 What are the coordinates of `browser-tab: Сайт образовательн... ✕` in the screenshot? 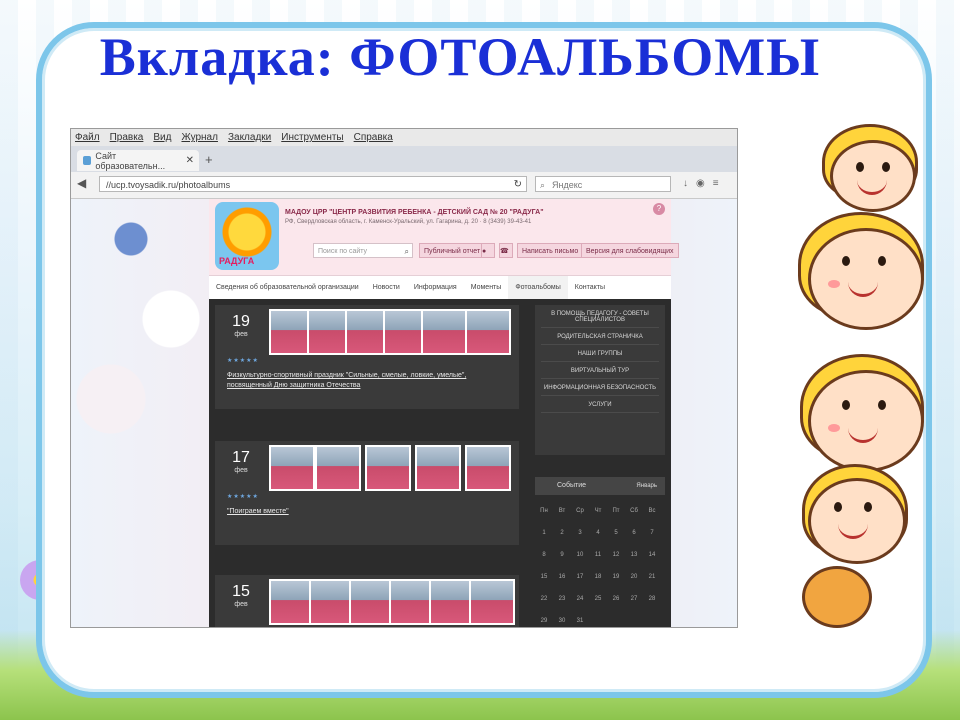 It's located at (138, 160).